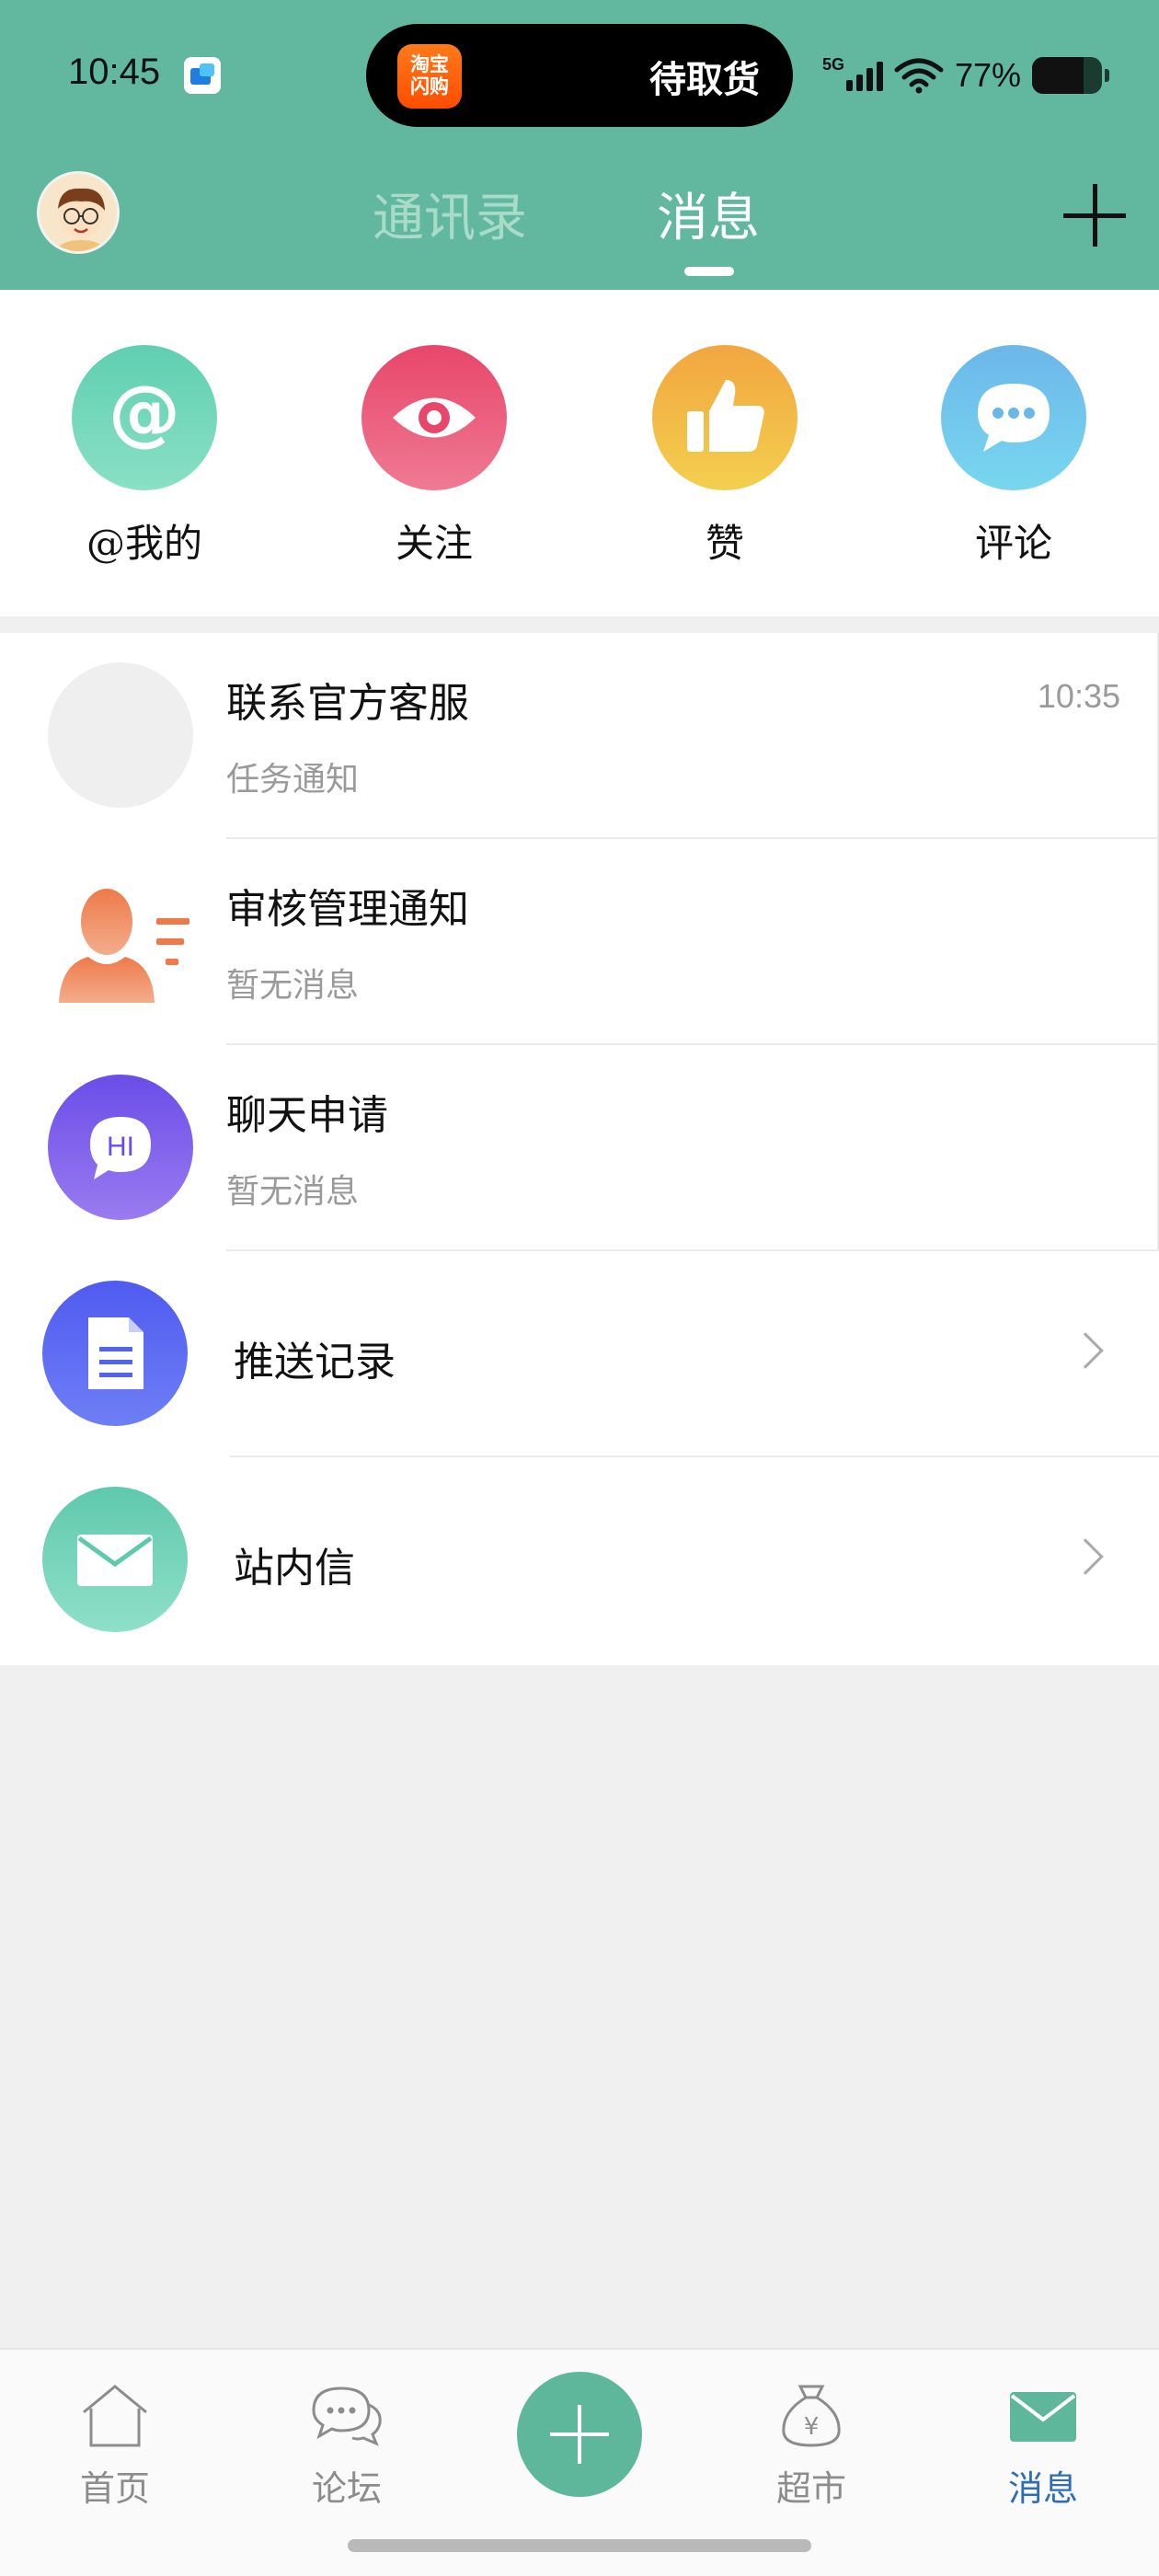 The height and width of the screenshot is (2576, 1159). Describe the element at coordinates (988, 75) in the screenshot. I see `battery-percent: 77%` at that location.